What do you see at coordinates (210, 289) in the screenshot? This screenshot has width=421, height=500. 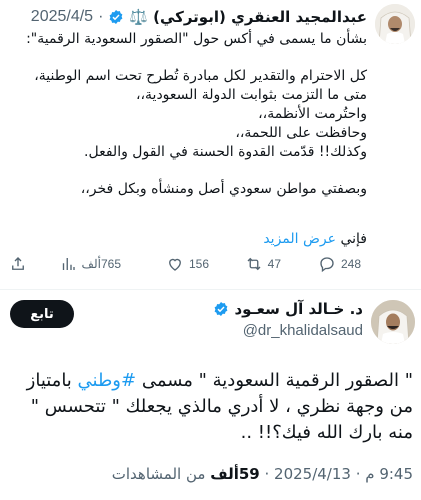 I see `tweet-divider` at bounding box center [210, 289].